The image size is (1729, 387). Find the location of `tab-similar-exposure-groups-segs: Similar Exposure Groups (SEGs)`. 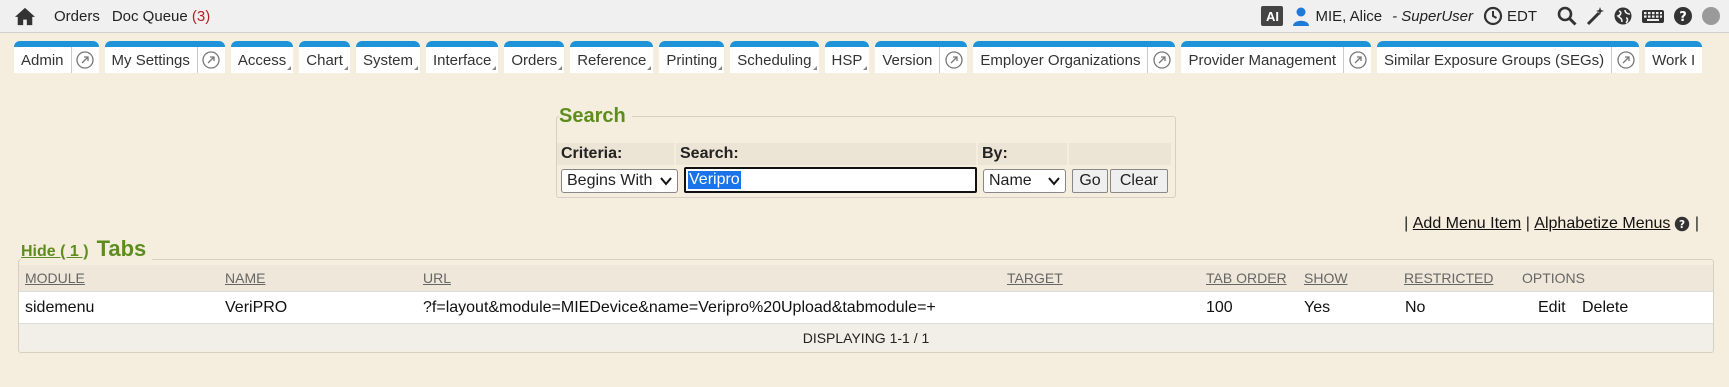

tab-similar-exposure-groups-segs: Similar Exposure Groups (SEGs) is located at coordinates (1508, 57).